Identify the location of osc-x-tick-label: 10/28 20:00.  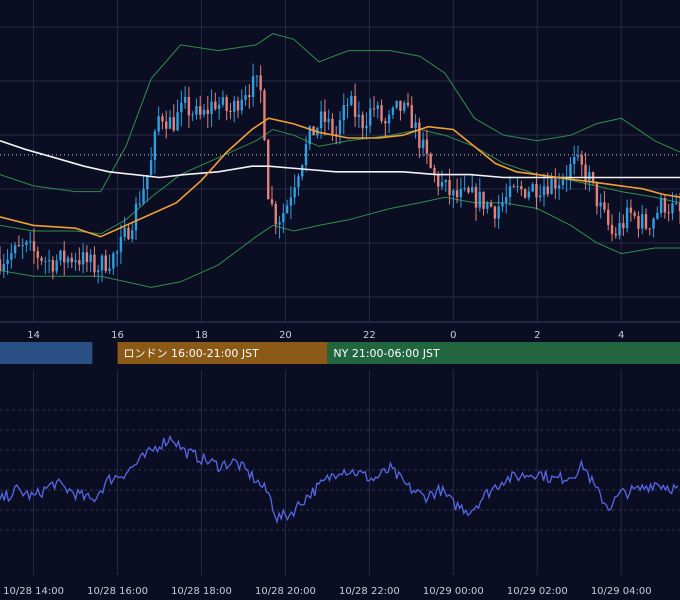
(285, 591).